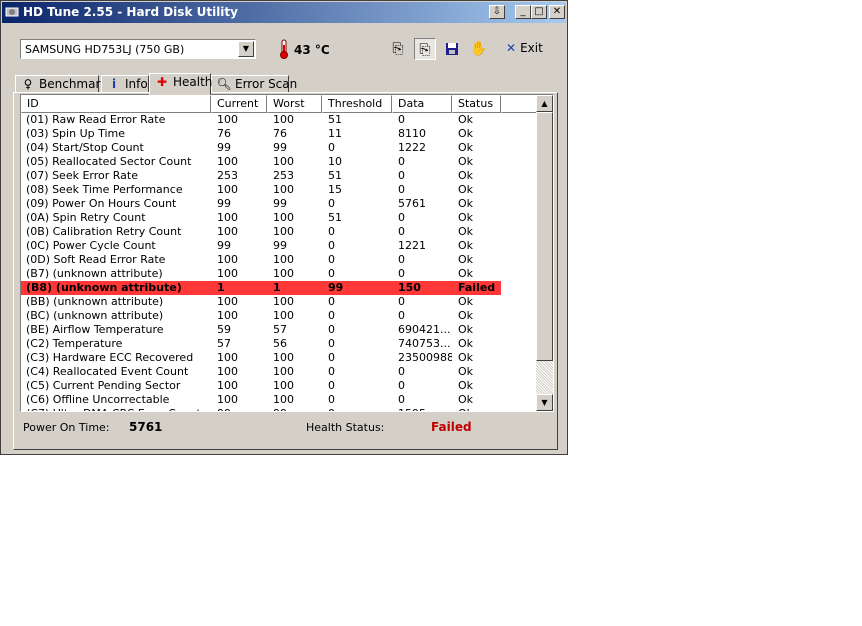 This screenshot has width=862, height=626. What do you see at coordinates (524, 48) in the screenshot?
I see `exit-button: ✕ Exit` at bounding box center [524, 48].